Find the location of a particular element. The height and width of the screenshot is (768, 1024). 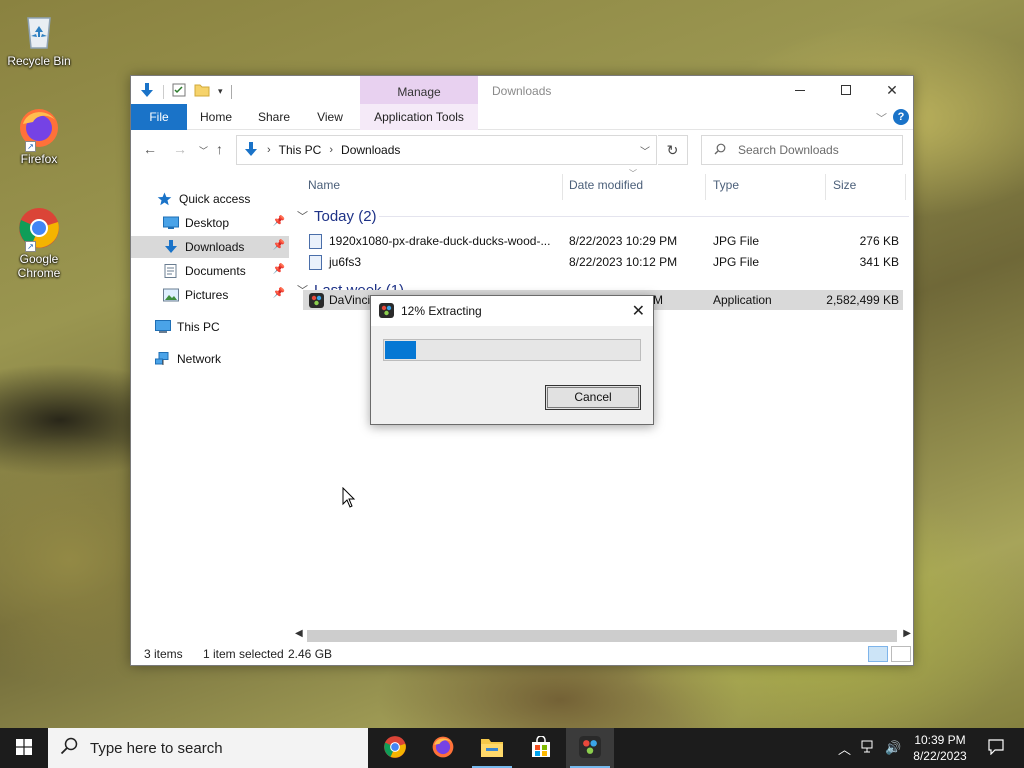

column-header-name: Name is located at coordinates (324, 185).